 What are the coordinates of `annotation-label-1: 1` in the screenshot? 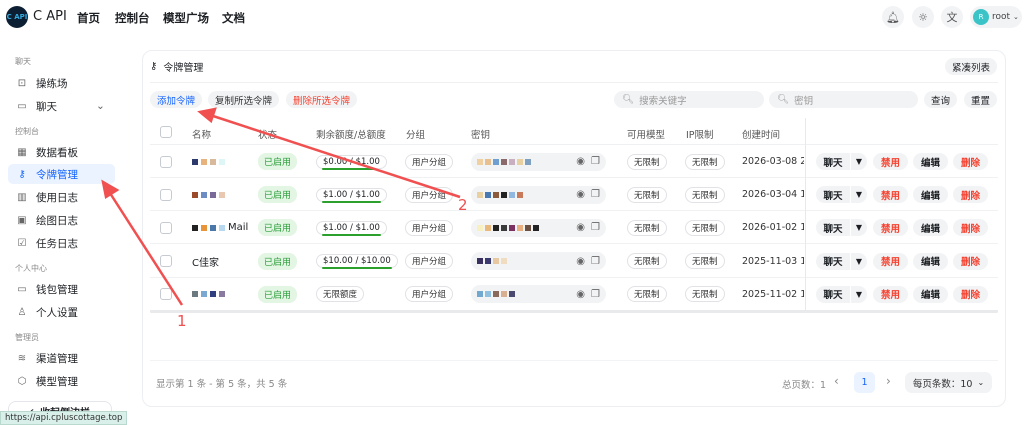 It's located at (182, 321).